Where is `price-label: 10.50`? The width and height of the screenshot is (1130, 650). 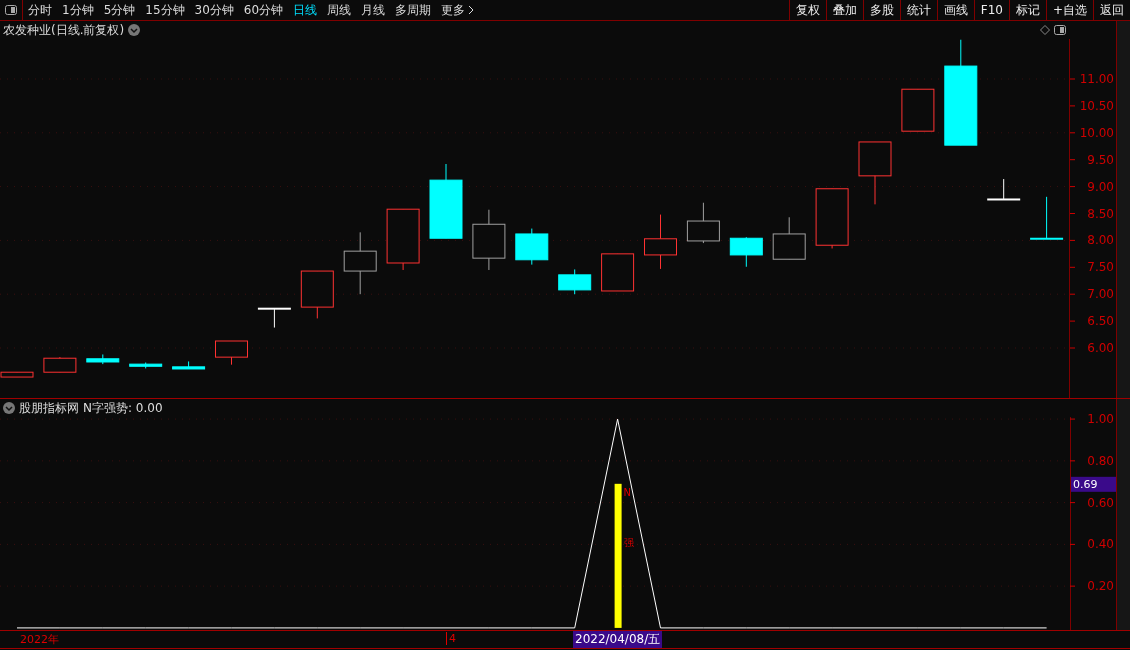 price-label: 10.50 is located at coordinates (1097, 105).